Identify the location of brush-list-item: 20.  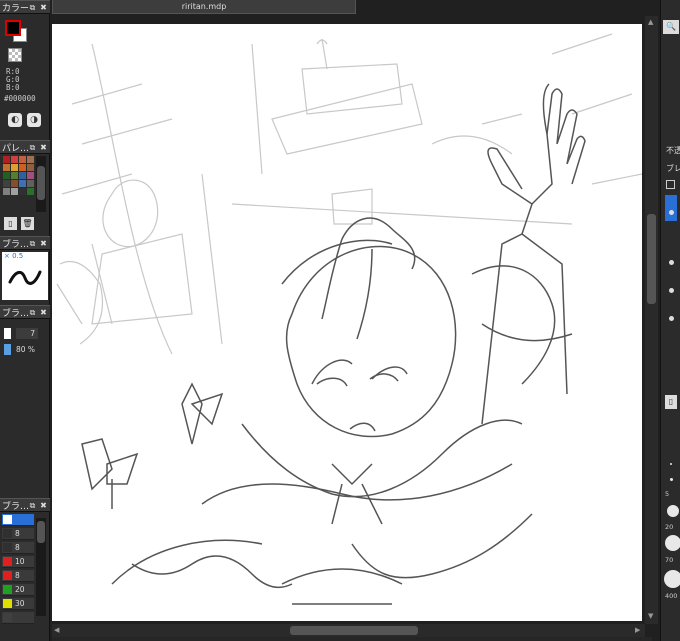
(18, 590).